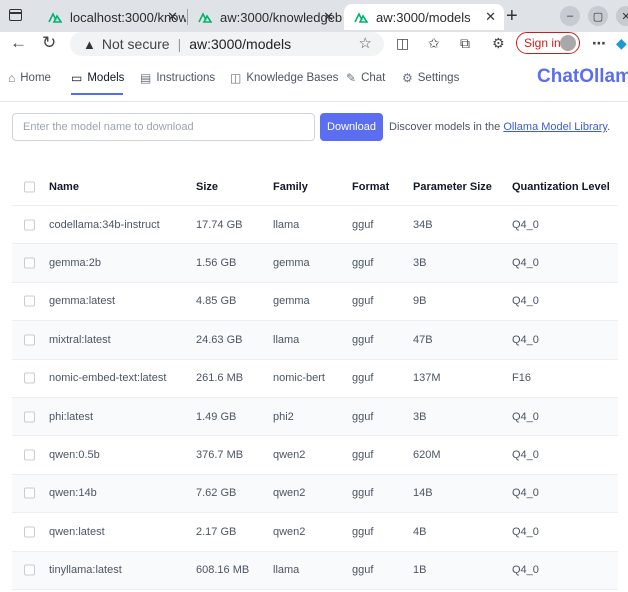 This screenshot has width=628, height=592. I want to click on nav-item-knowledge-bases: ◫ Knowledge Bases, so click(284, 78).